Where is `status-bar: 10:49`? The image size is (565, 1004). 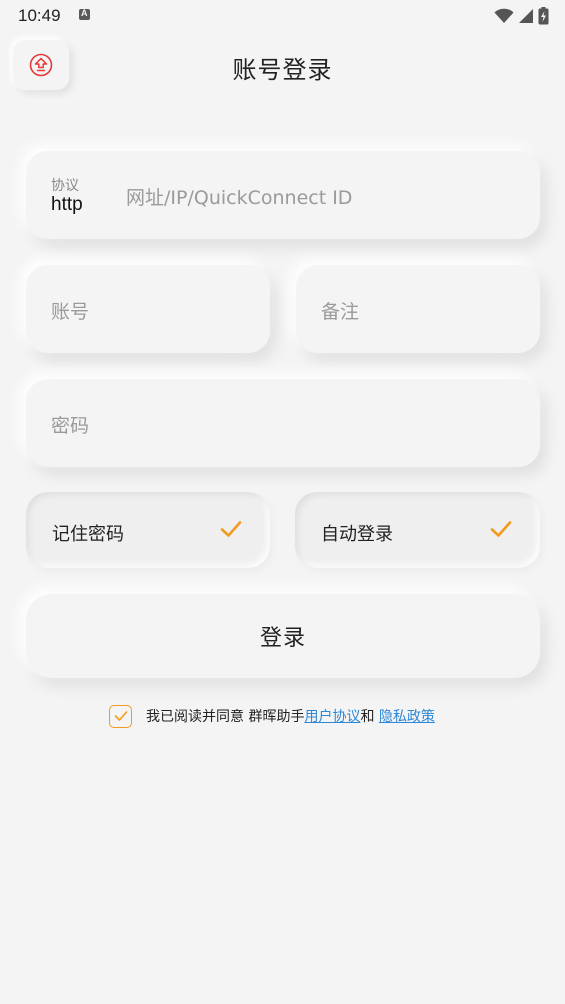 status-bar: 10:49 is located at coordinates (282, 16).